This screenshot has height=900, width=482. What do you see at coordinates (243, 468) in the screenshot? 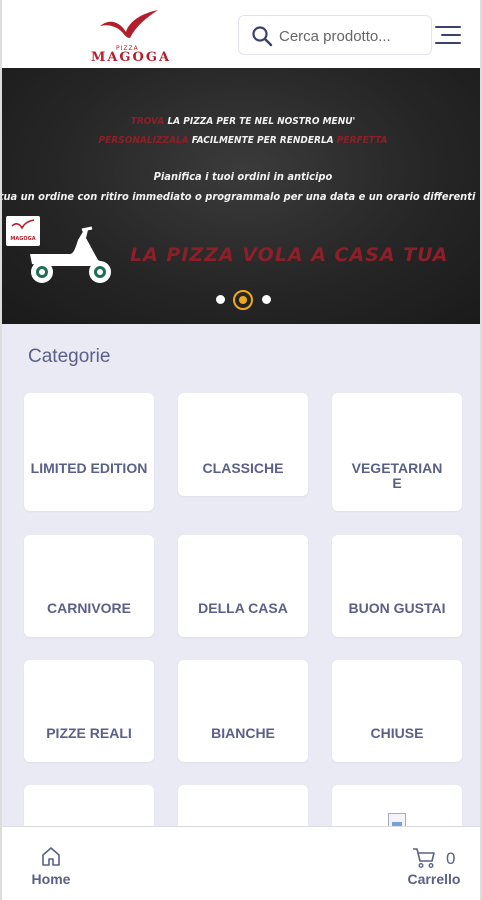
I see `category-label: CLASSICHE` at bounding box center [243, 468].